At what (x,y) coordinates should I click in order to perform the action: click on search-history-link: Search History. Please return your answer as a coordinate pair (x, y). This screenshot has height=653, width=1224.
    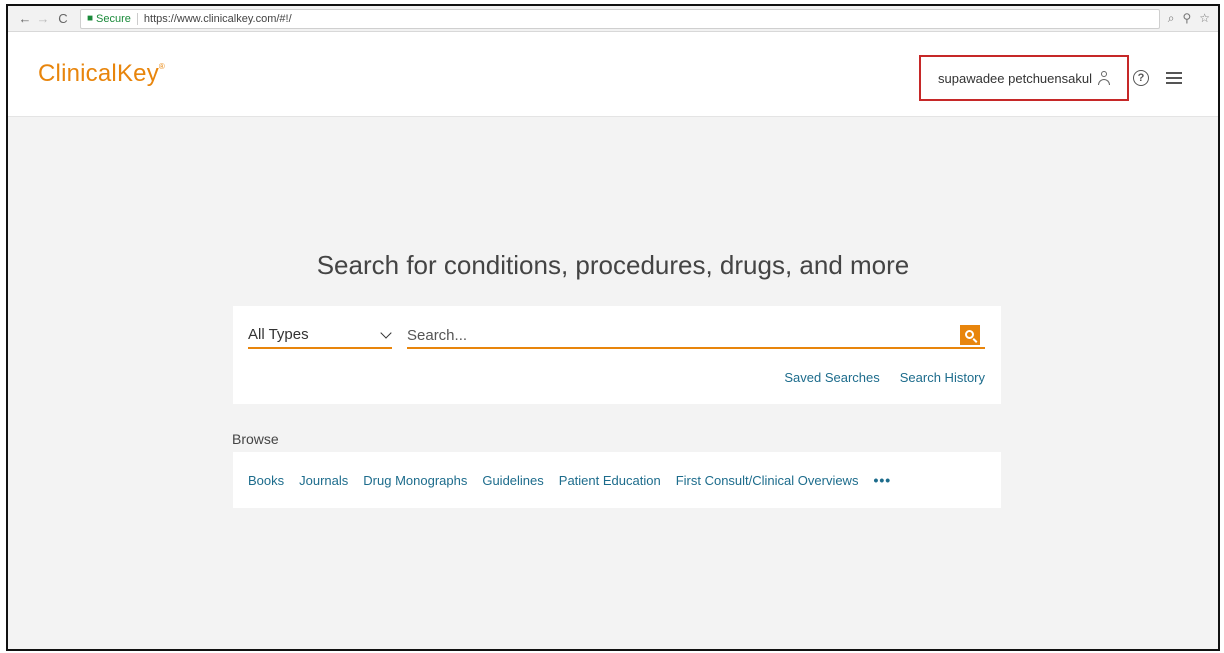
    Looking at the image, I should click on (942, 377).